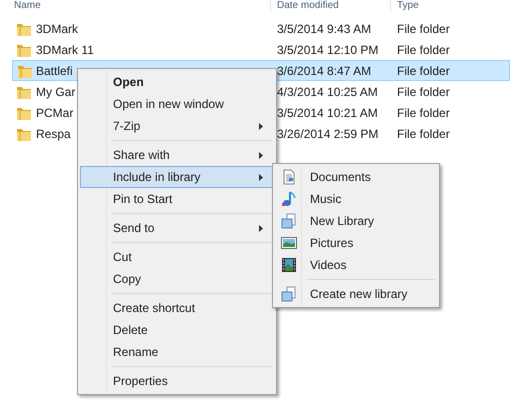  Describe the element at coordinates (324, 29) in the screenshot. I see `file-date: 3/5/2014 9:43 AM` at that location.